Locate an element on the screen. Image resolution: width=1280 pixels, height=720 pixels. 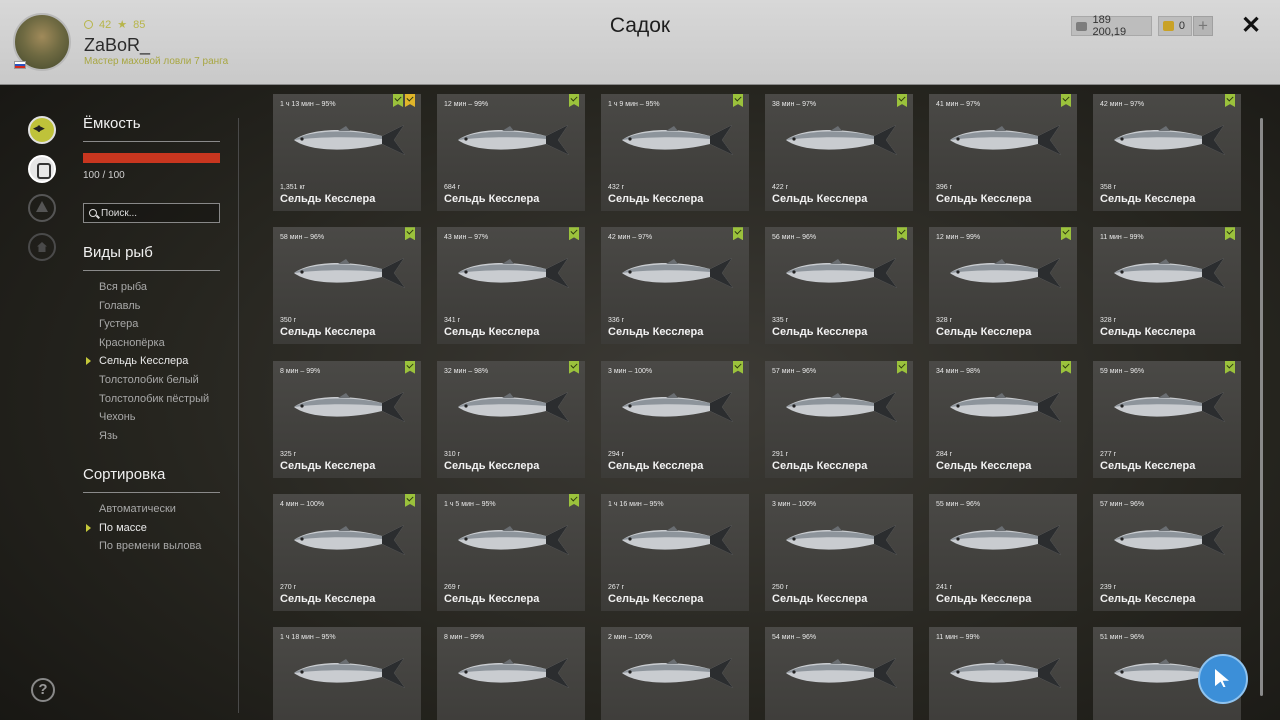
silver-icon is located at coordinates (1082, 26).